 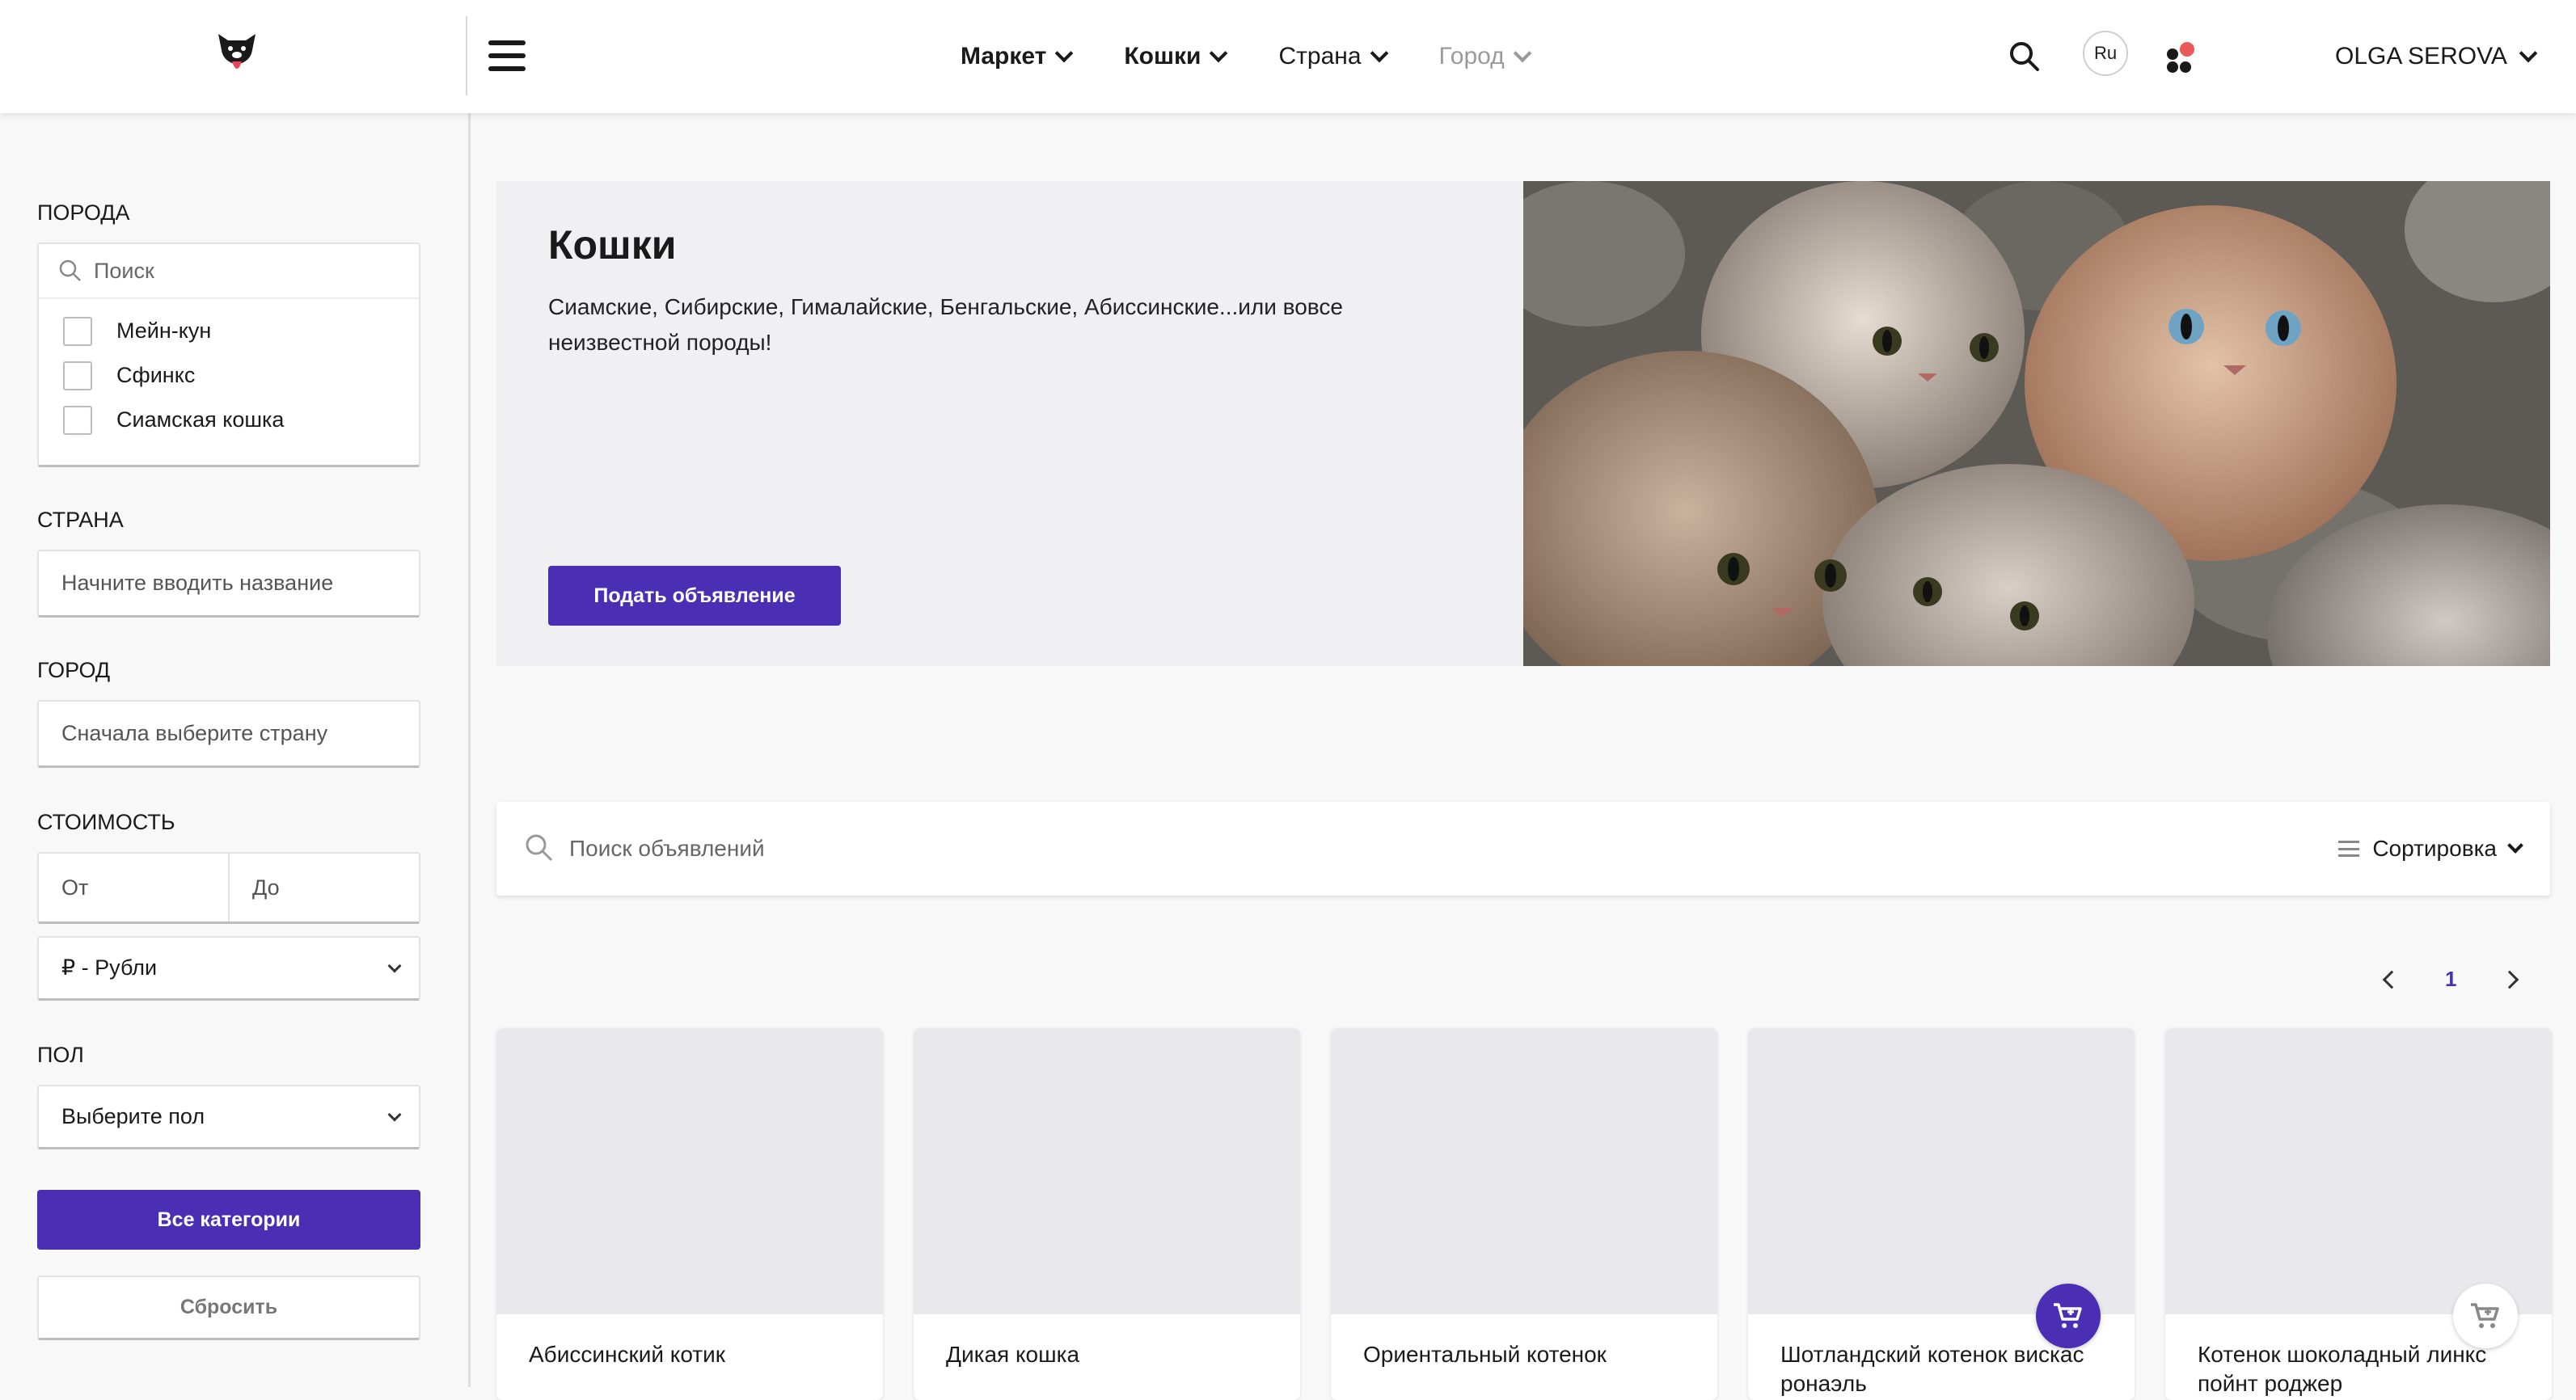 I want to click on price-label: СТОИМОСТЬ, so click(x=106, y=822).